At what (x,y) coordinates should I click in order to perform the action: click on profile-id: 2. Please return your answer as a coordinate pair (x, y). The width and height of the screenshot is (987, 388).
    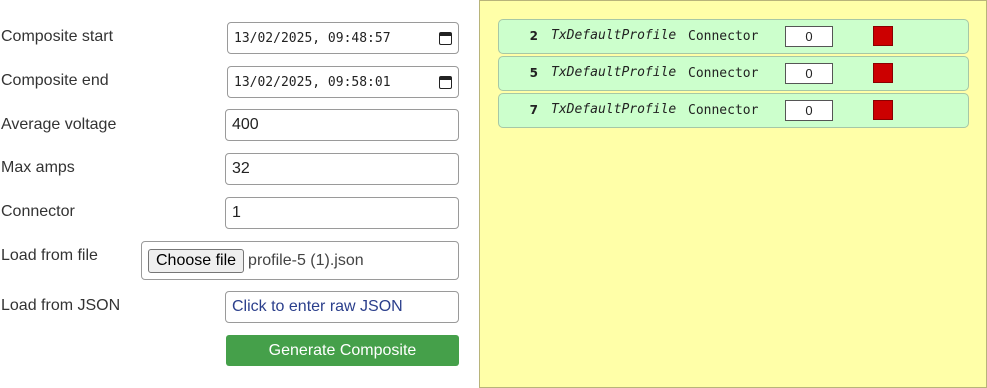
    Looking at the image, I should click on (533, 36).